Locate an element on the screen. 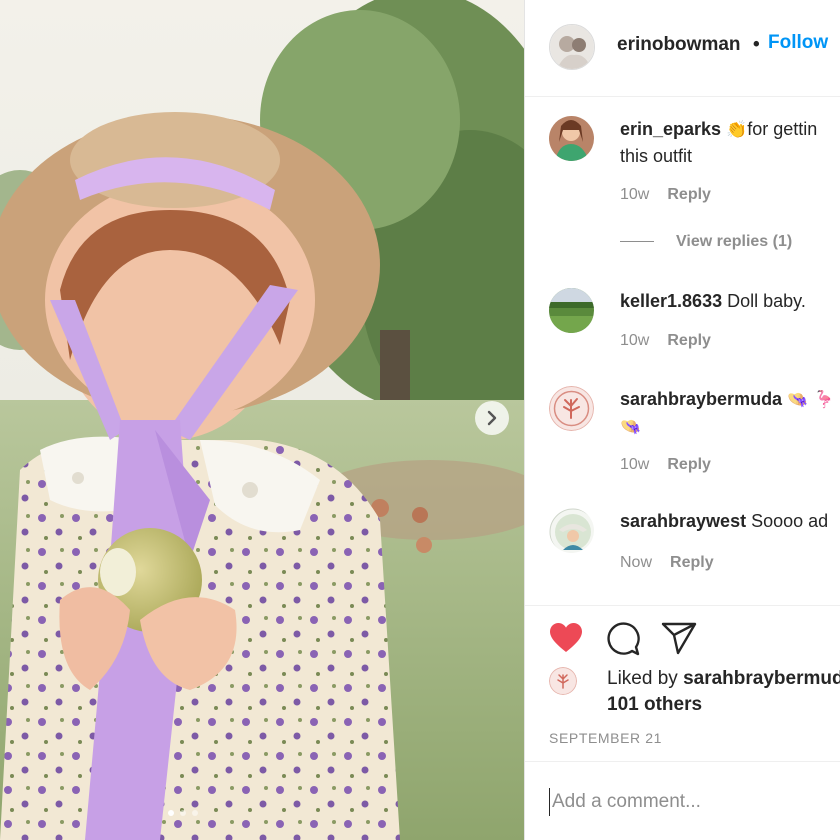 The width and height of the screenshot is (840, 840). comment-username: erin_eparks is located at coordinates (670, 129).